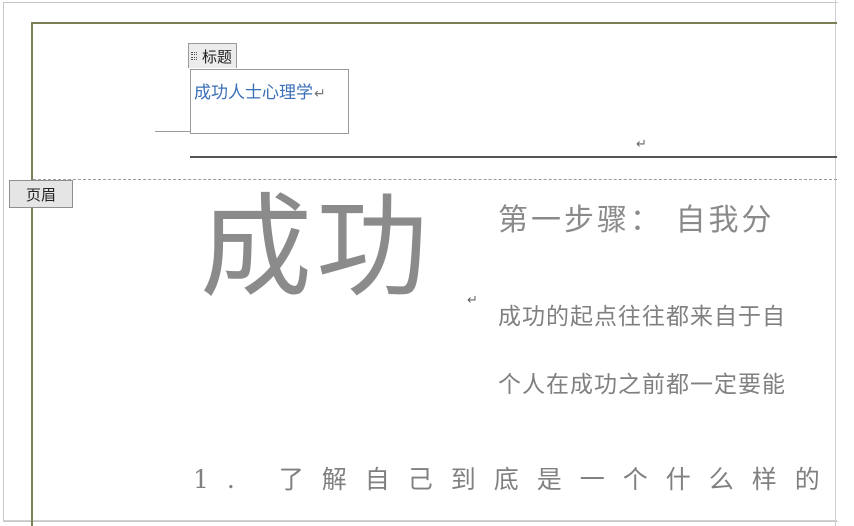 The height and width of the screenshot is (526, 854). I want to click on title-content-control-tab: 标题, so click(213, 55).